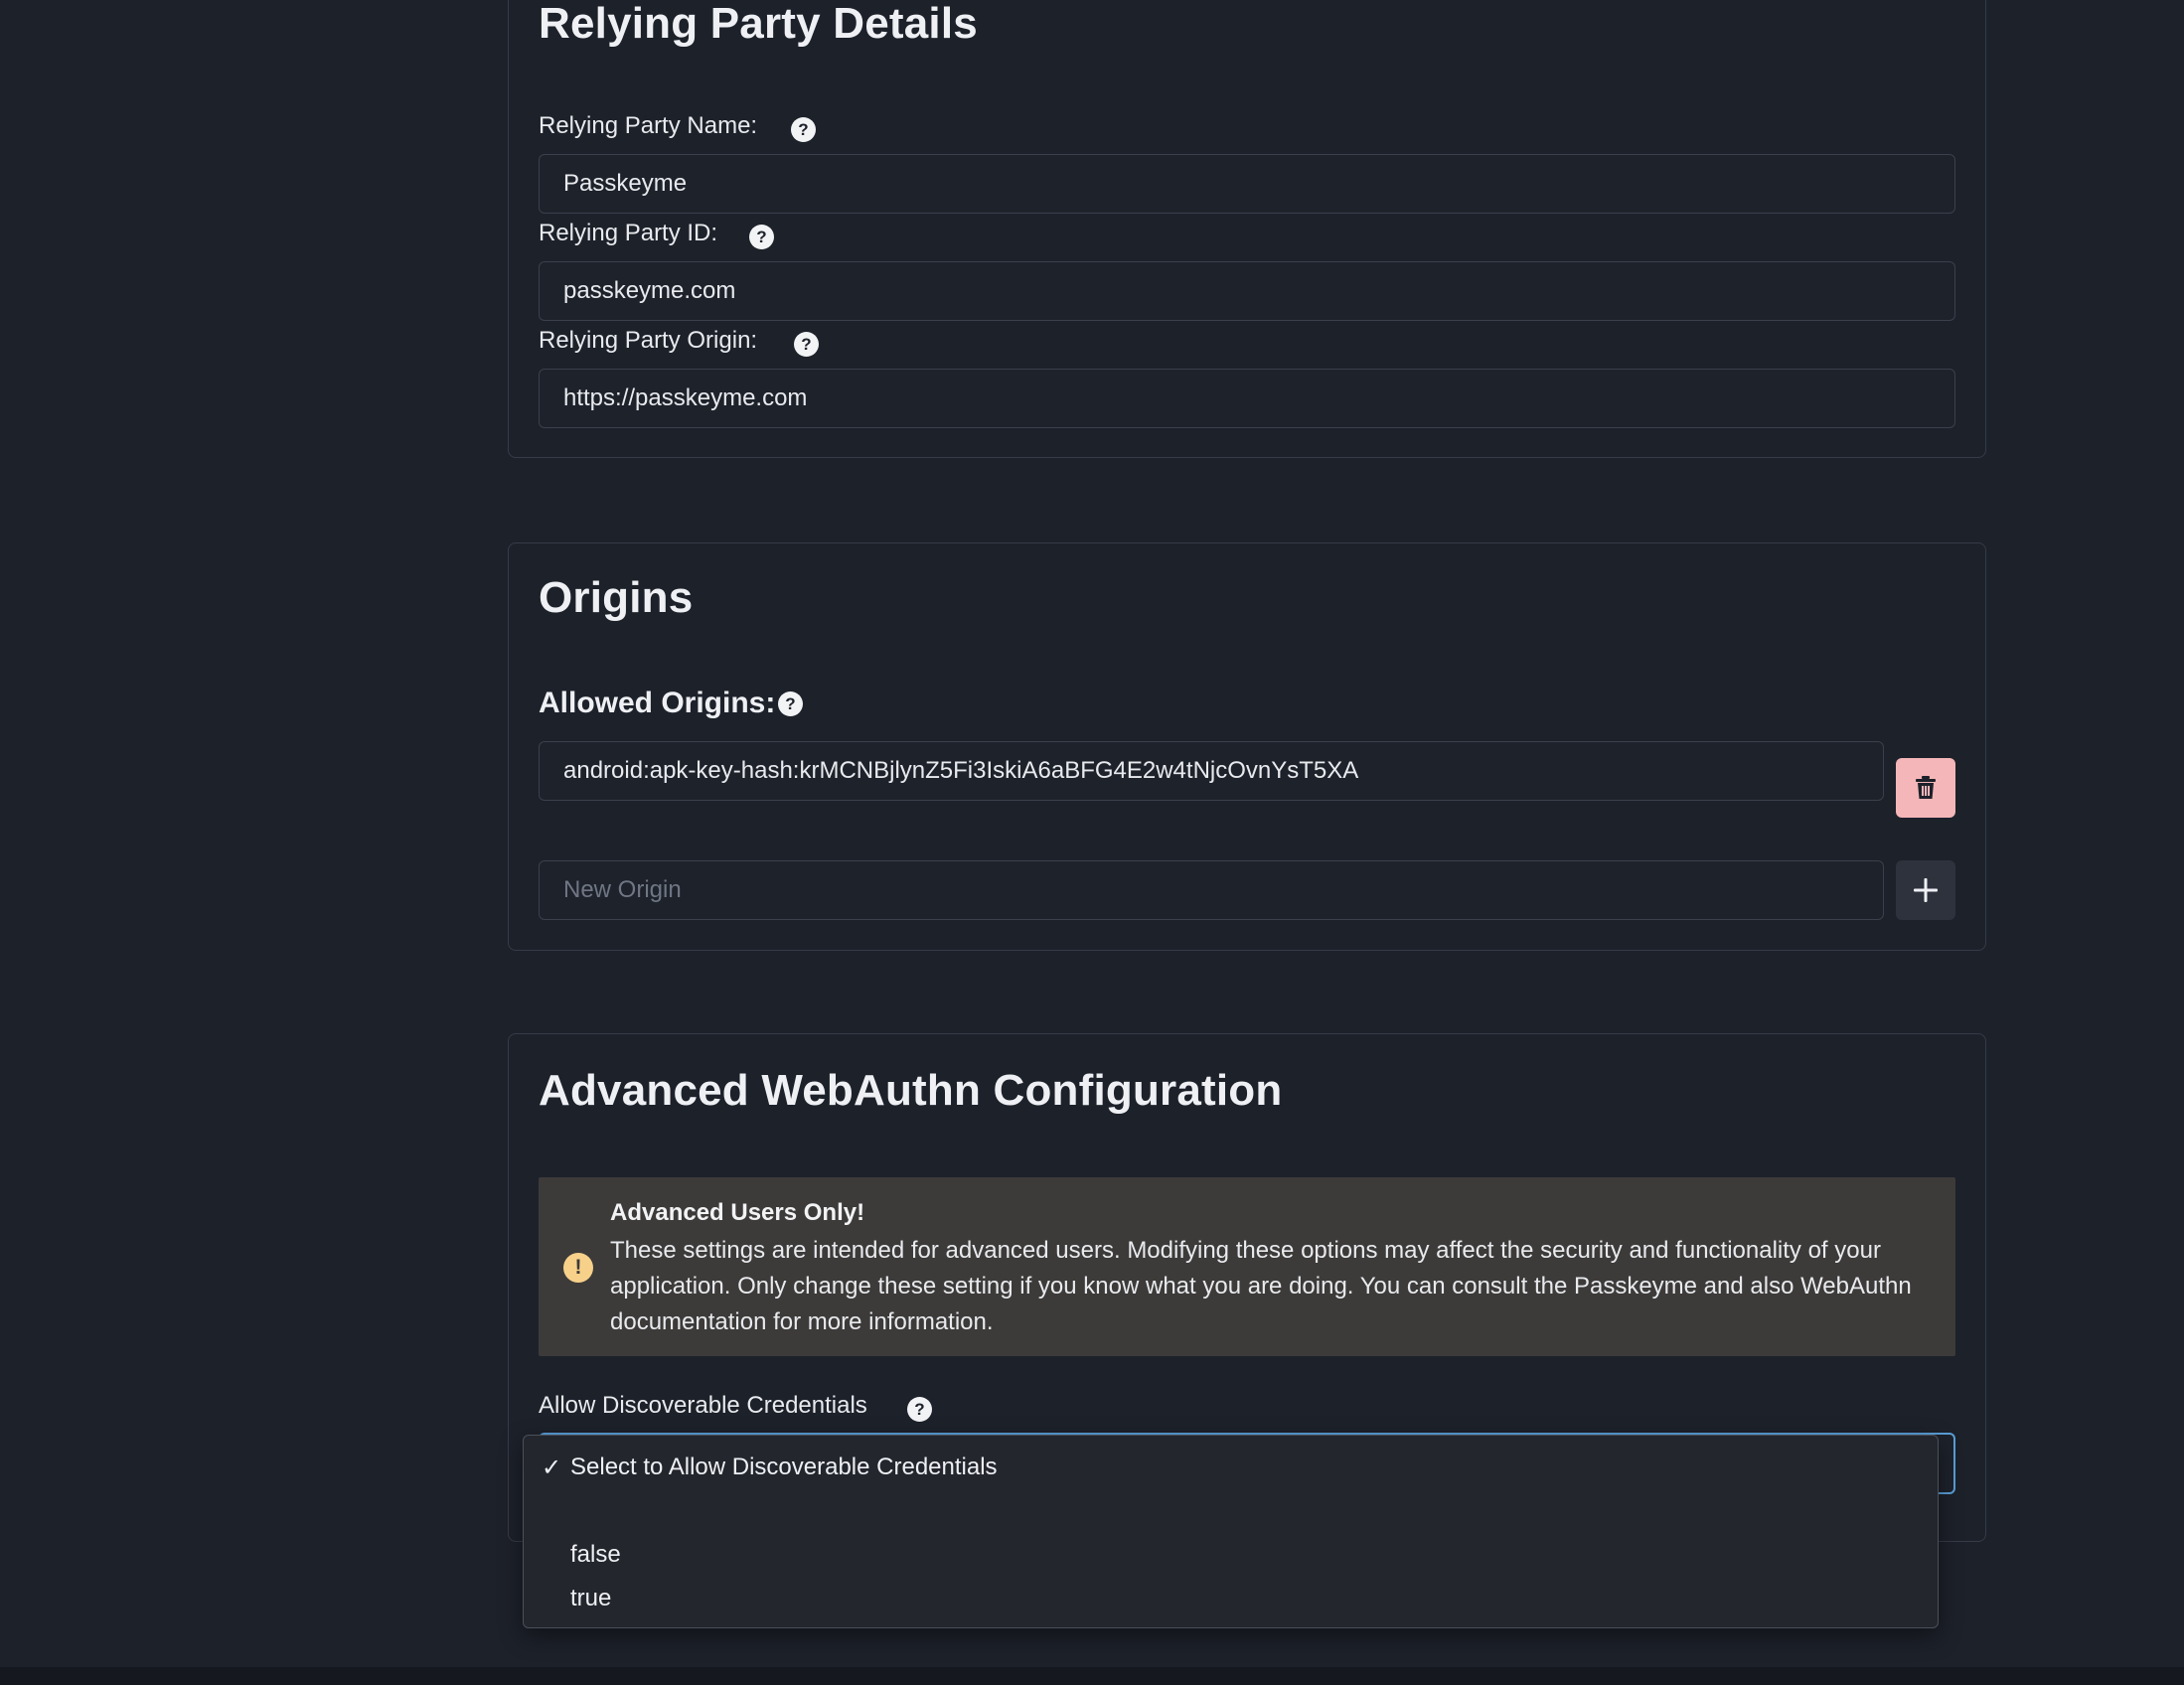 This screenshot has width=2184, height=1685. I want to click on check-icon: ✓, so click(552, 1468).